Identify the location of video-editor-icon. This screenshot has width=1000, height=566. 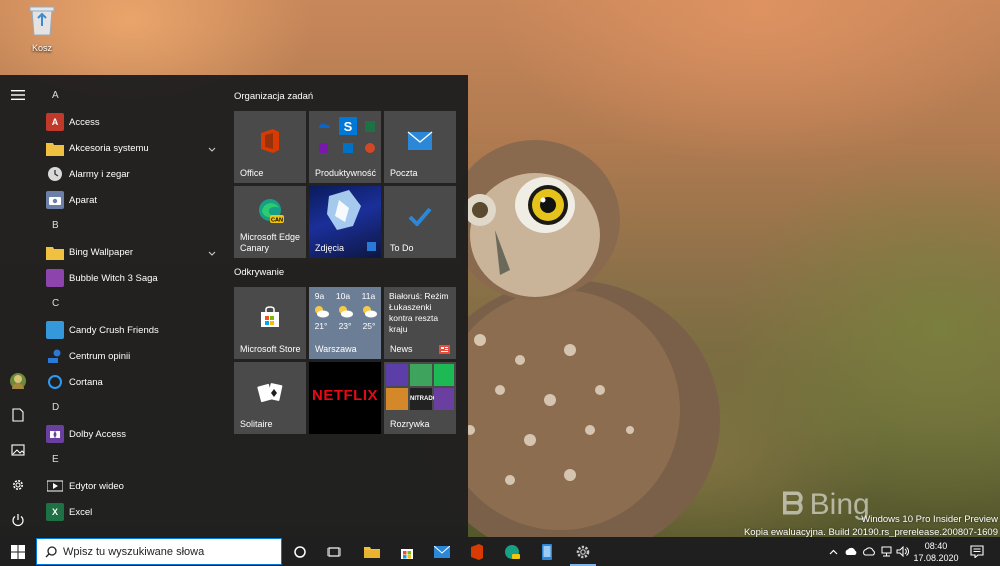
(55, 486).